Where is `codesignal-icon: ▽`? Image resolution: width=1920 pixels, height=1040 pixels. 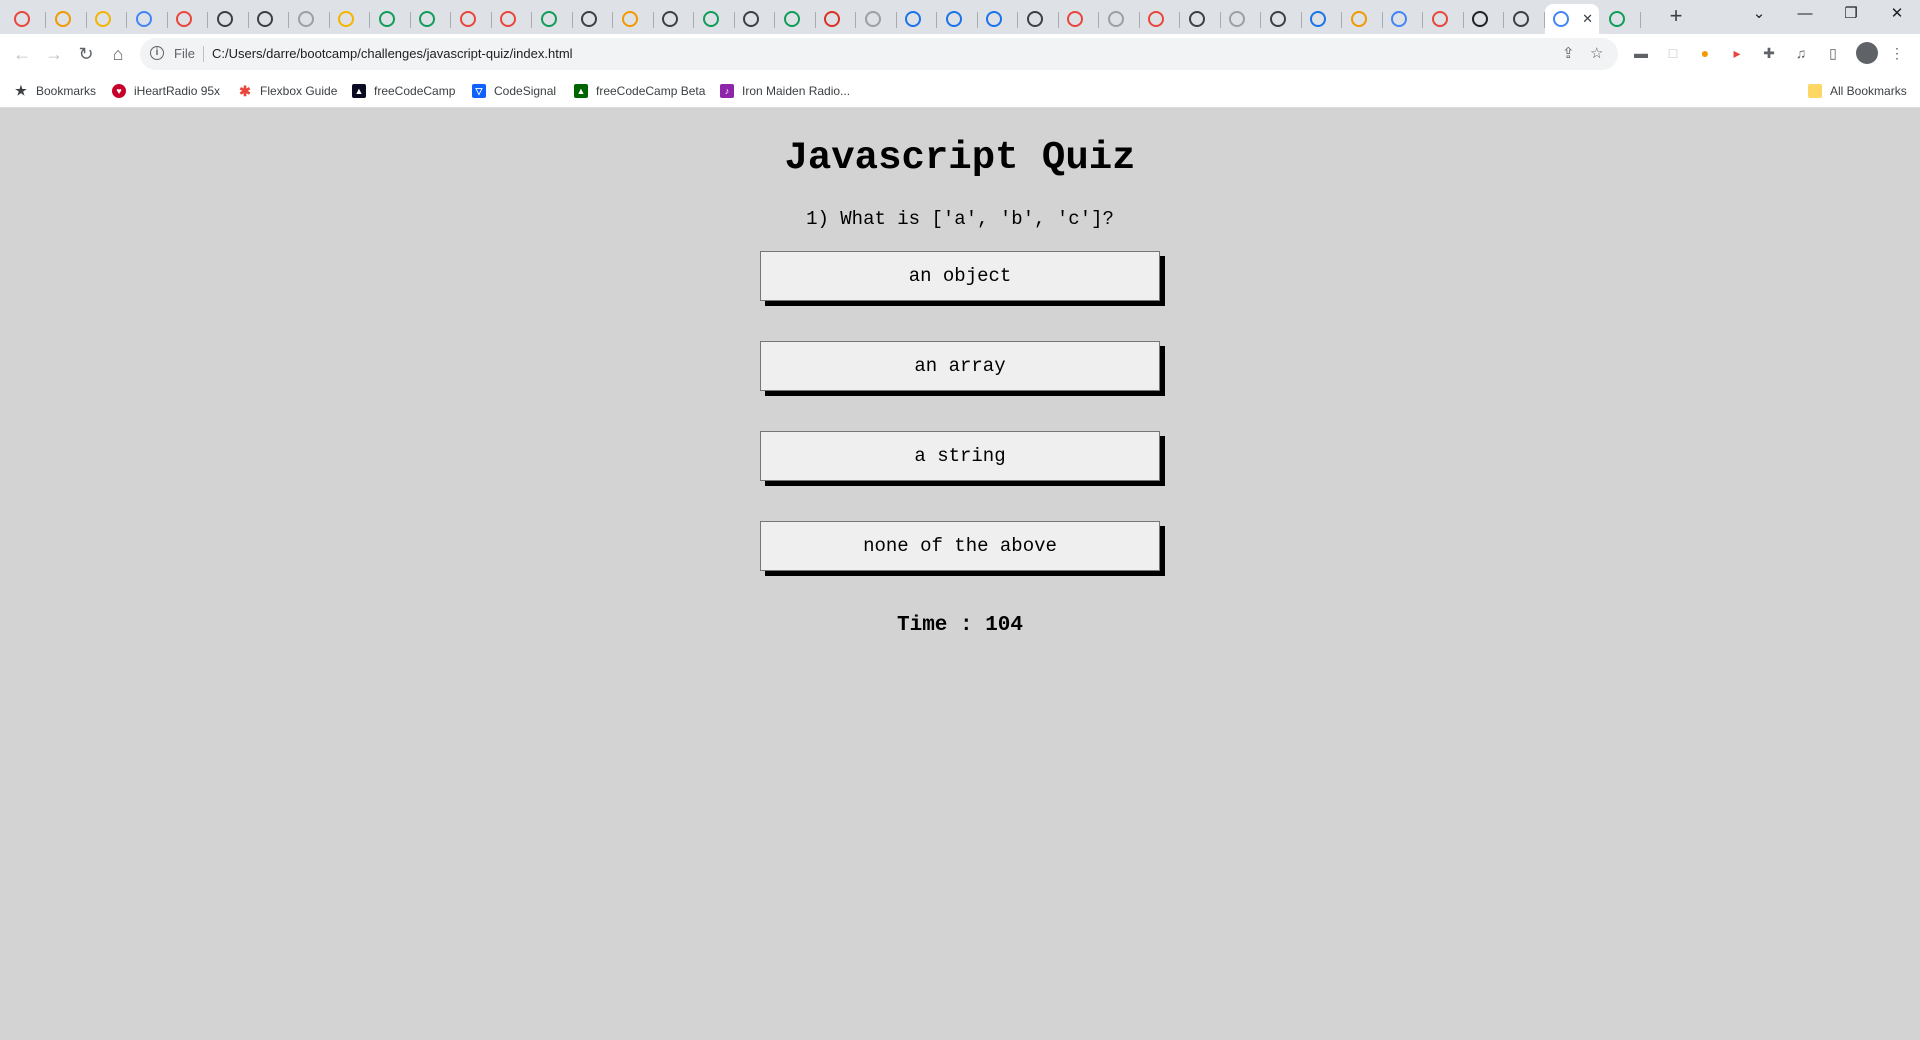 codesignal-icon: ▽ is located at coordinates (479, 91).